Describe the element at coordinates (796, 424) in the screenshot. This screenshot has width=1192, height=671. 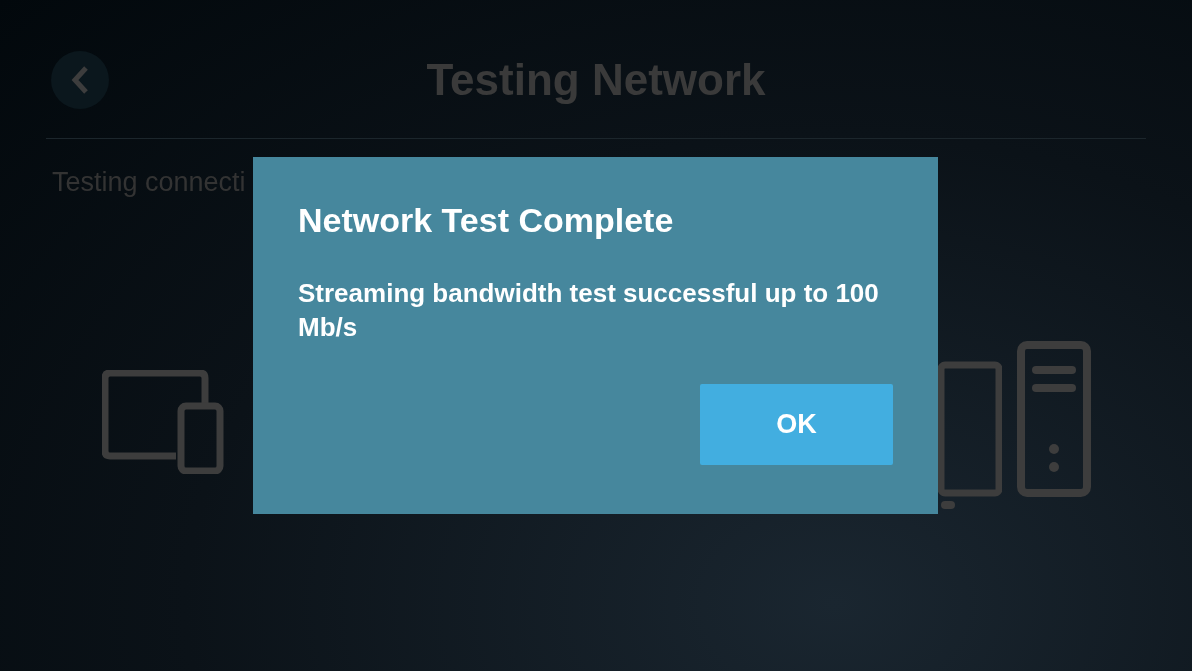
I see `ok-button: OK` at that location.